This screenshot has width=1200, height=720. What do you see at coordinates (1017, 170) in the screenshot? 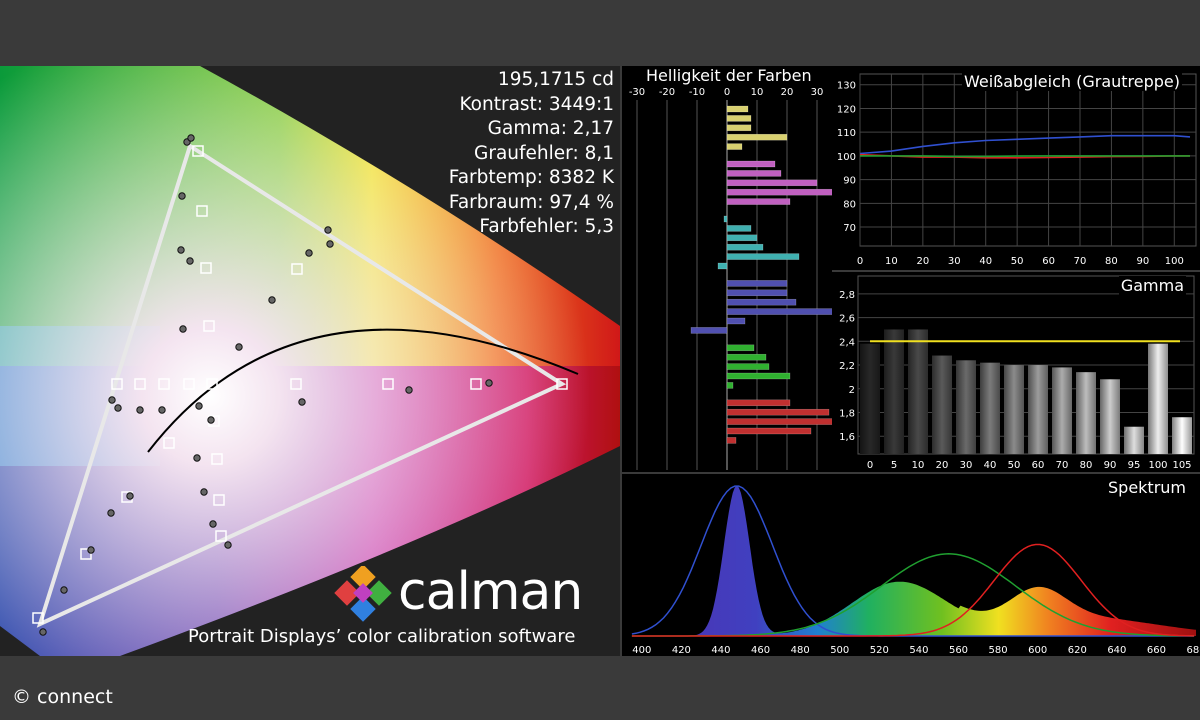
I see `white-balance-chart: 0 10 20 30 40 50 60 70 80 90 100 70 80 90 100 110 120 130` at bounding box center [1017, 170].